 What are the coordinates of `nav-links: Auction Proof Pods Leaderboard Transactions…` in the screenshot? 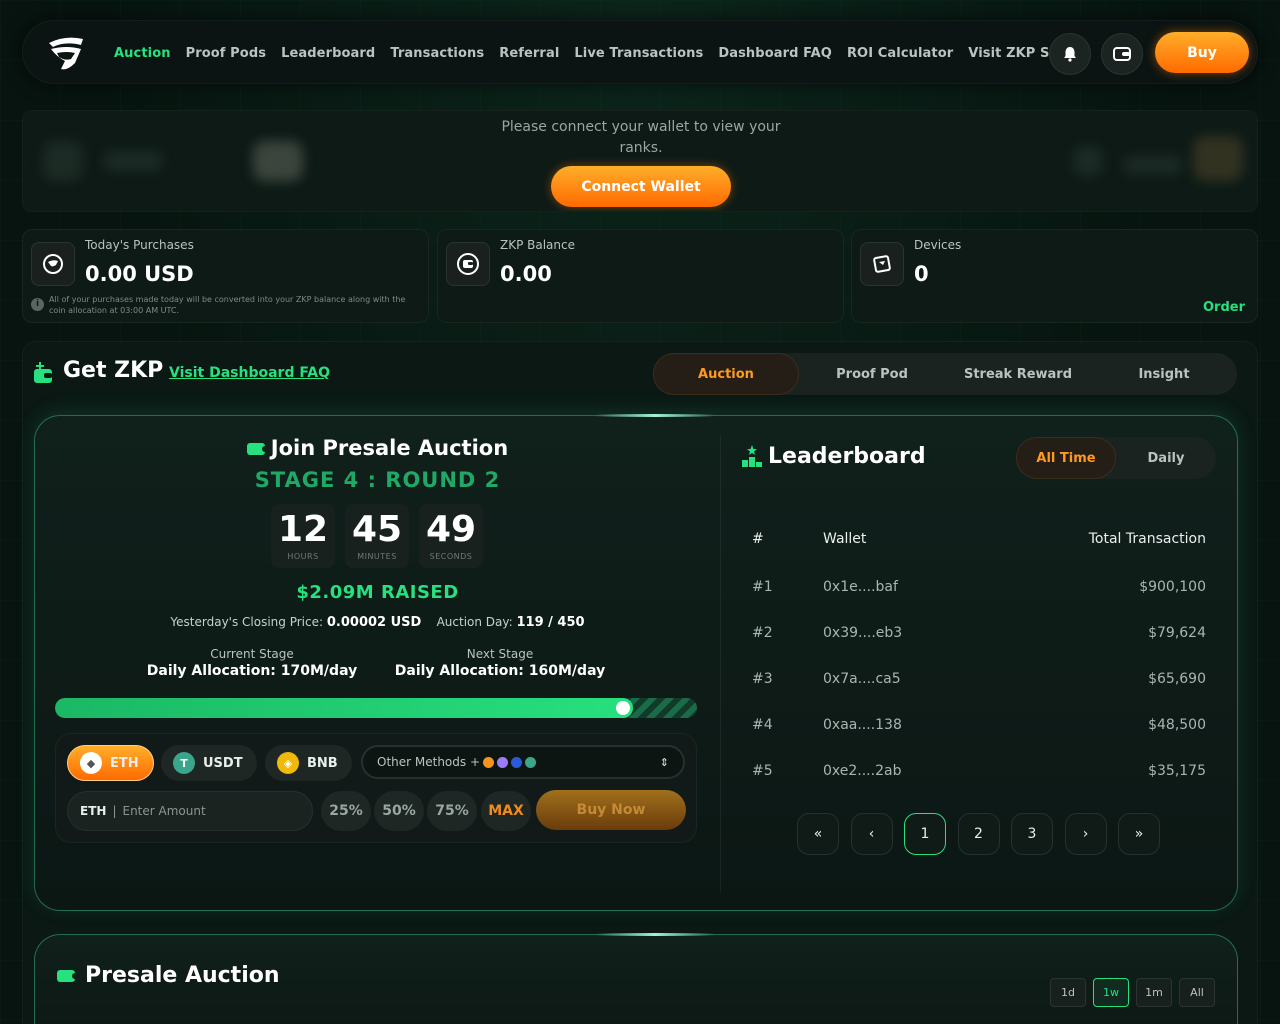 It's located at (599, 53).